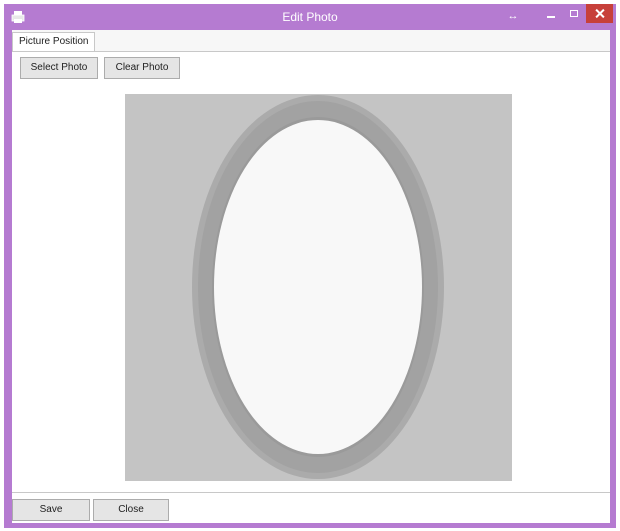 The image size is (620, 531). I want to click on maximize-icon, so click(575, 15).